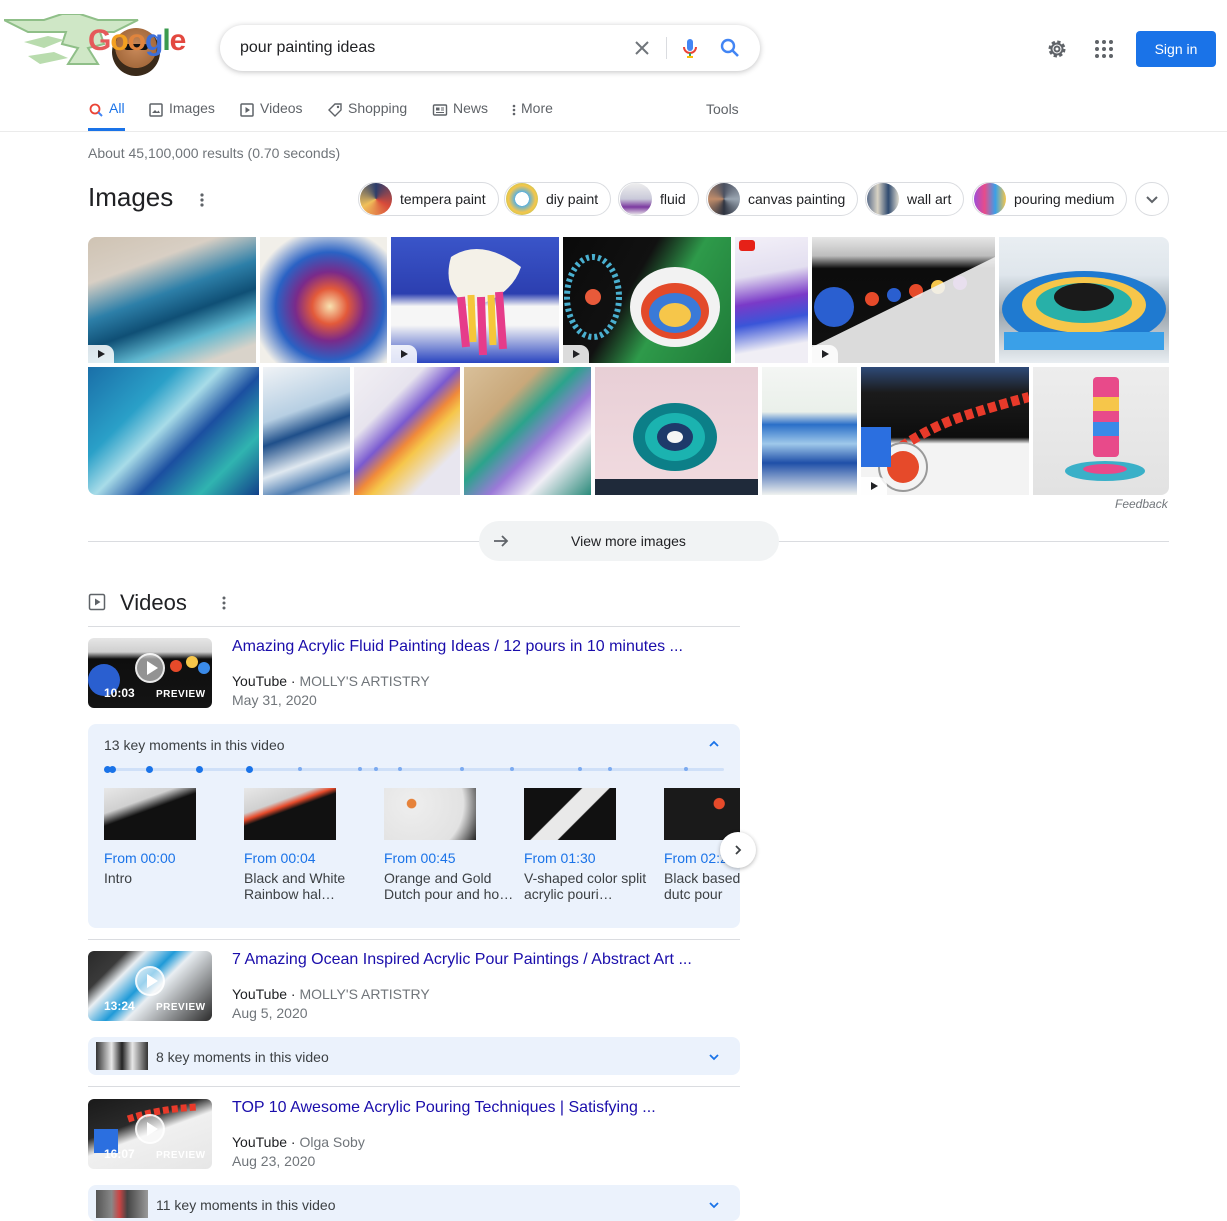 Image resolution: width=1227 pixels, height=1221 pixels. Describe the element at coordinates (435, 48) in the screenshot. I see `search-input` at that location.